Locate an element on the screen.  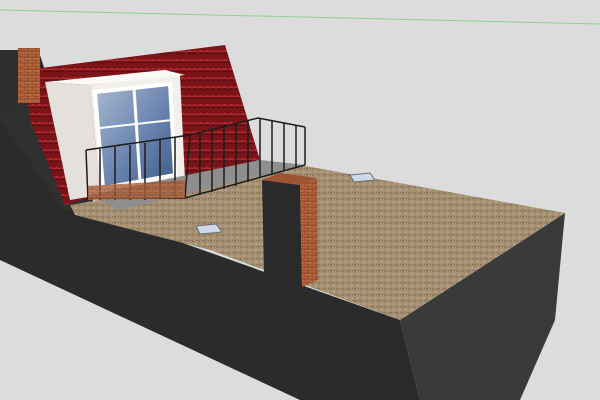
center-chimney-front is located at coordinates (282, 233).